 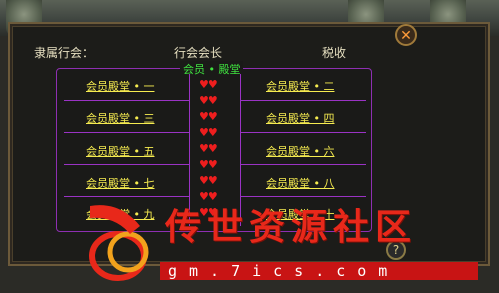 What do you see at coordinates (300, 183) in the screenshot?
I see `hall-link-8: 会员殿堂 • 八` at bounding box center [300, 183].